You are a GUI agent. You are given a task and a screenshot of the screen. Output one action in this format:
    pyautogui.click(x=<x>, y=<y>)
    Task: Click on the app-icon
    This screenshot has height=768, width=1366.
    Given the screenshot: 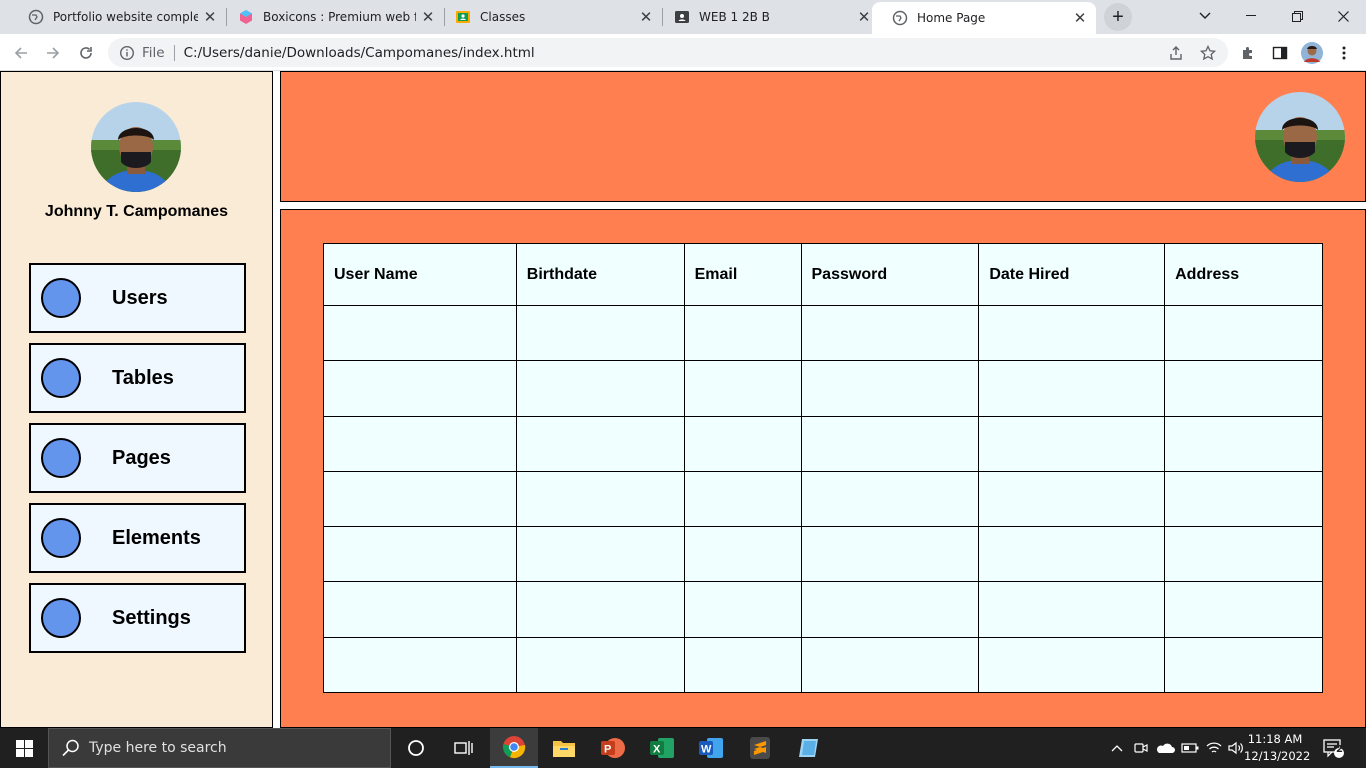 What is the action you would take?
    pyautogui.click(x=809, y=748)
    